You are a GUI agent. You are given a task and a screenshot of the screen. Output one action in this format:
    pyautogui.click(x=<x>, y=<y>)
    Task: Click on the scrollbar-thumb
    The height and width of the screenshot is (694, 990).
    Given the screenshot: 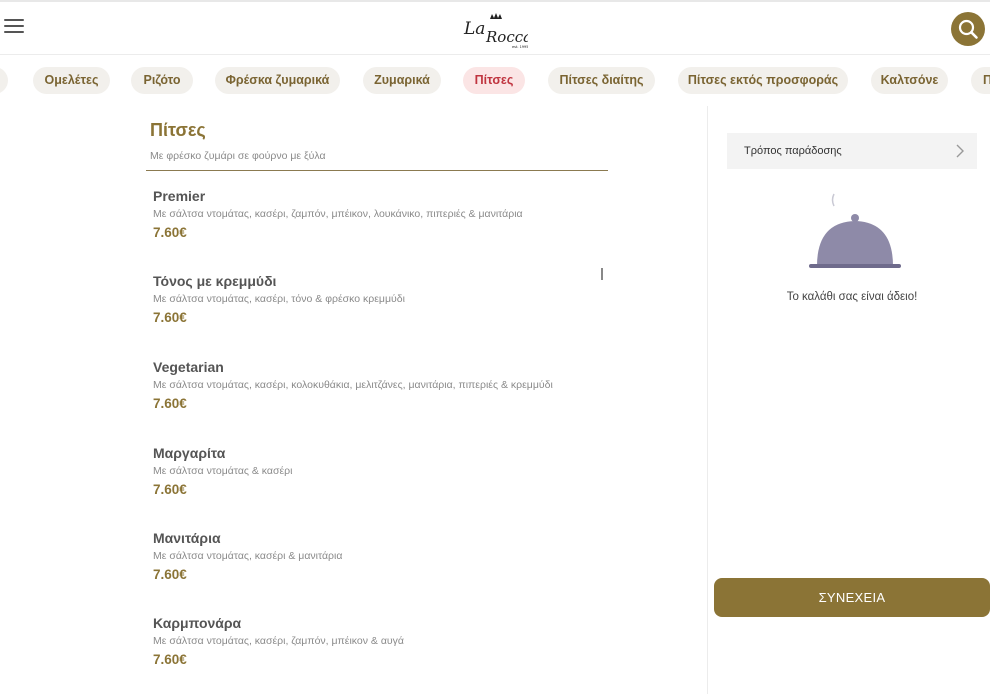 What is the action you would take?
    pyautogui.click(x=602, y=274)
    